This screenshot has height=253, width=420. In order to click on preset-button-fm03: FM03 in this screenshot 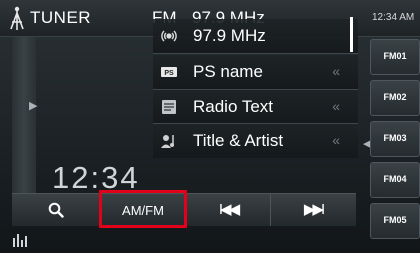, I will do `click(395, 139)`.